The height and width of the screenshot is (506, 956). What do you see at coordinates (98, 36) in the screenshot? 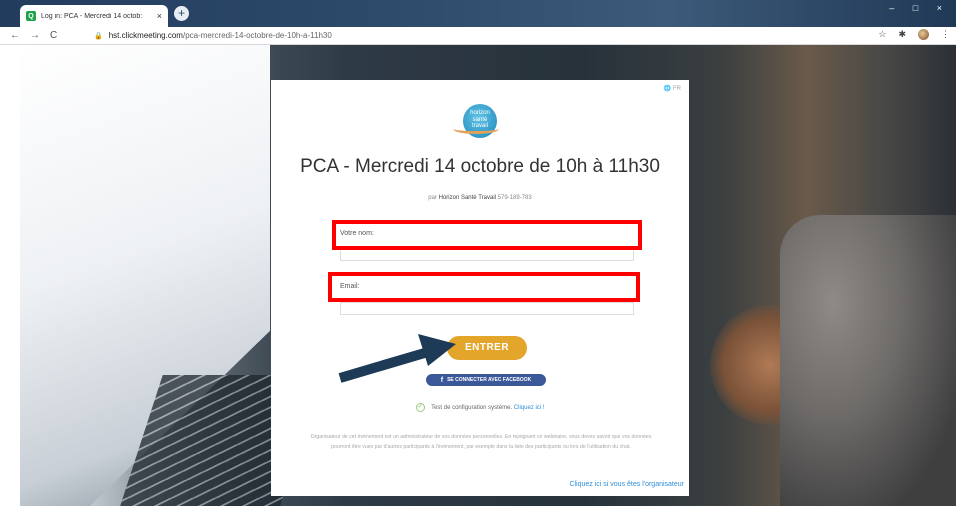
I see `lock-icon: 🔒` at bounding box center [98, 36].